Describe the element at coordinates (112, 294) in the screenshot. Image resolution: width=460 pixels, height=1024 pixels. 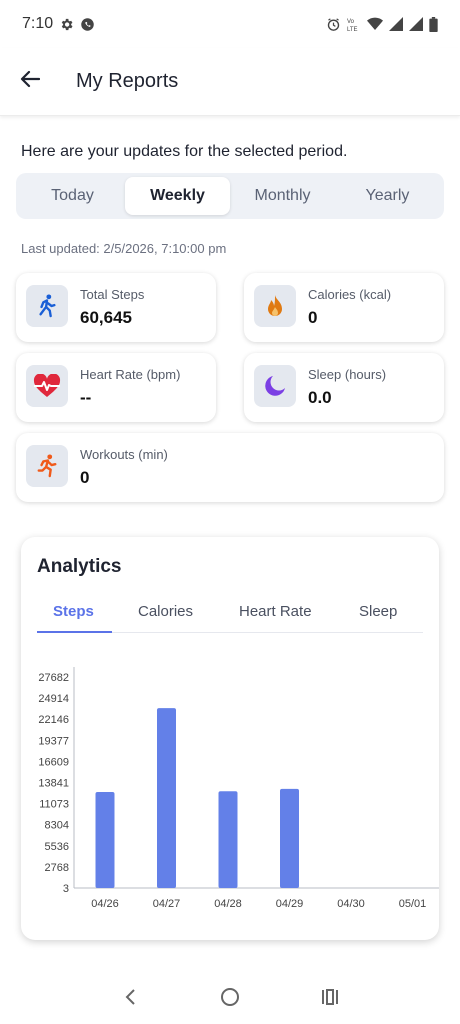
I see `steps-label: Total Steps` at that location.